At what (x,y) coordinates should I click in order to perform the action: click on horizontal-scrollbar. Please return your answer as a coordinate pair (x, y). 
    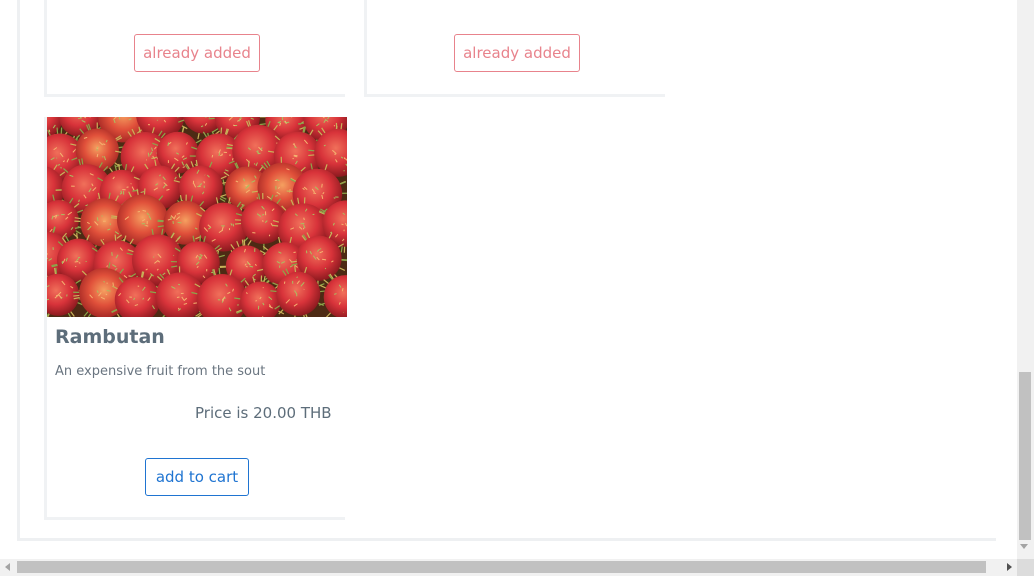
    Looking at the image, I should click on (517, 567).